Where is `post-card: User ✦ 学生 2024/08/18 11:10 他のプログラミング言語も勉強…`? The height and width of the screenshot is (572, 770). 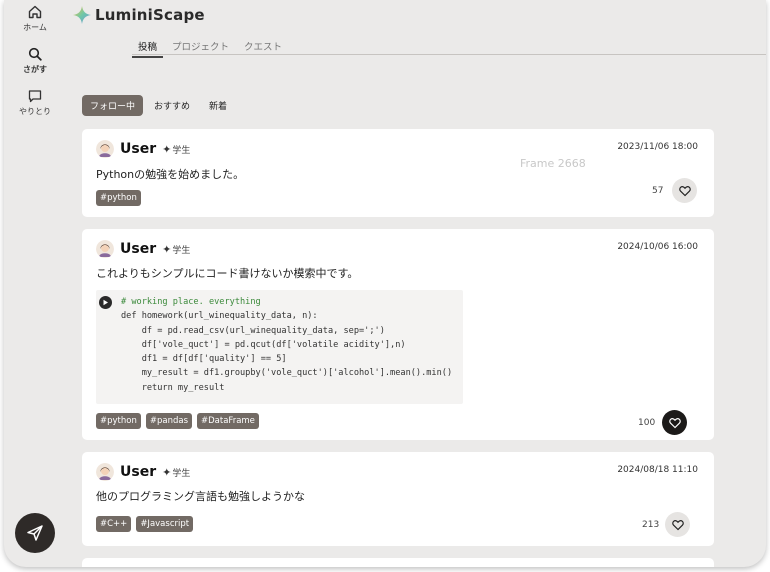
post-card: User ✦ 学生 2024/08/18 11:10 他のプログラミング言語も勉強… is located at coordinates (398, 499).